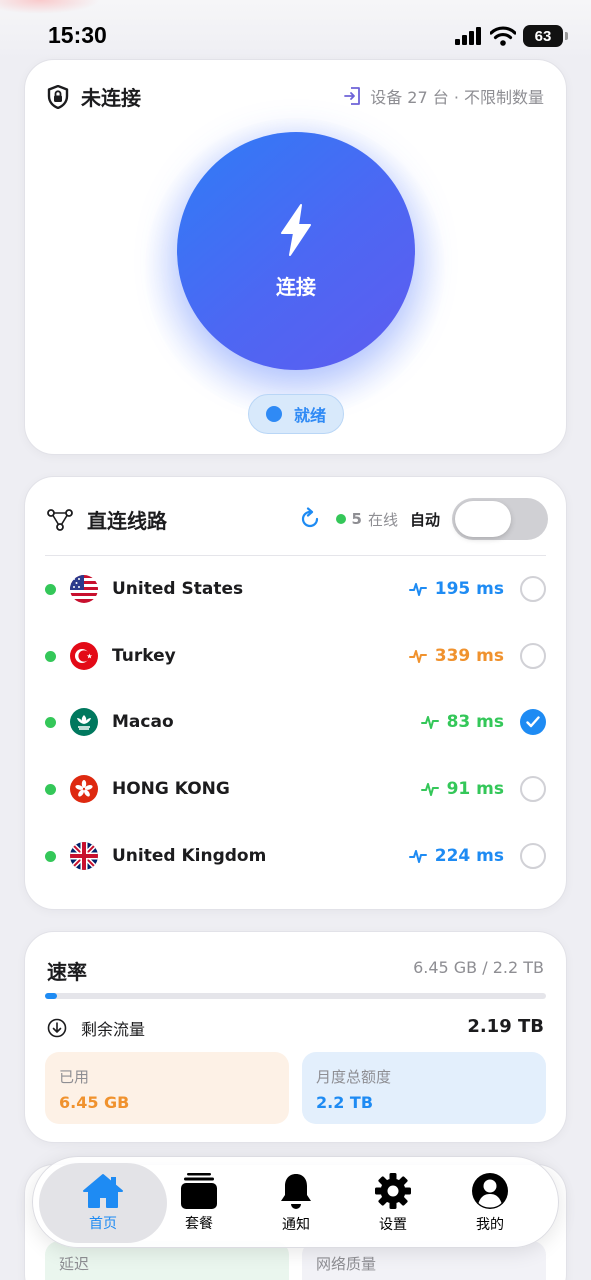  I want to click on status-bar: 15:30 63, so click(295, 30).